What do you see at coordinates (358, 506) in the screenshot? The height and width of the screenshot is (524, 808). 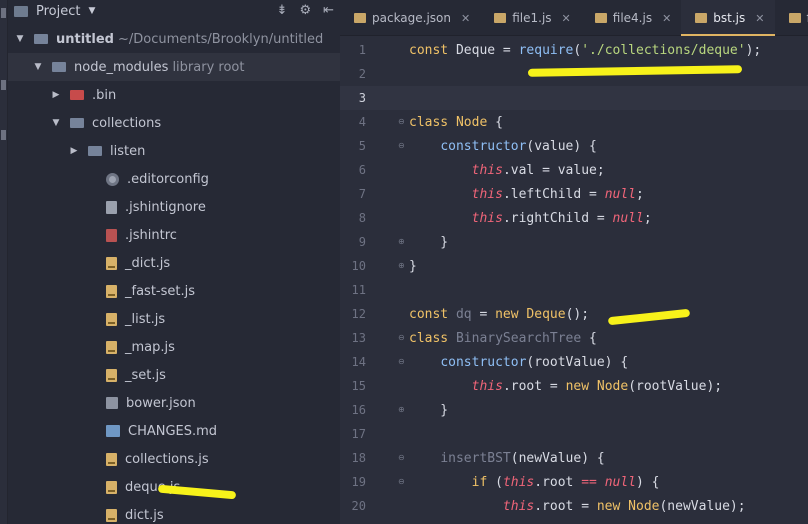 I see `line-number: 20` at bounding box center [358, 506].